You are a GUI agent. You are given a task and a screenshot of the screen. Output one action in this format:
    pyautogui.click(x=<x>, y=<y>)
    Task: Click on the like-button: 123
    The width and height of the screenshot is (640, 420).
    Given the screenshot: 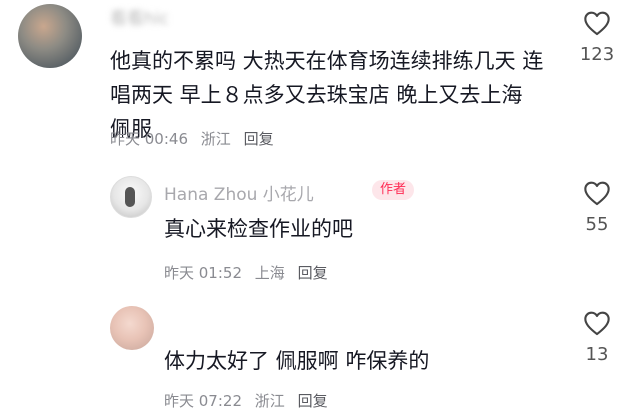 What is the action you would take?
    pyautogui.click(x=597, y=37)
    